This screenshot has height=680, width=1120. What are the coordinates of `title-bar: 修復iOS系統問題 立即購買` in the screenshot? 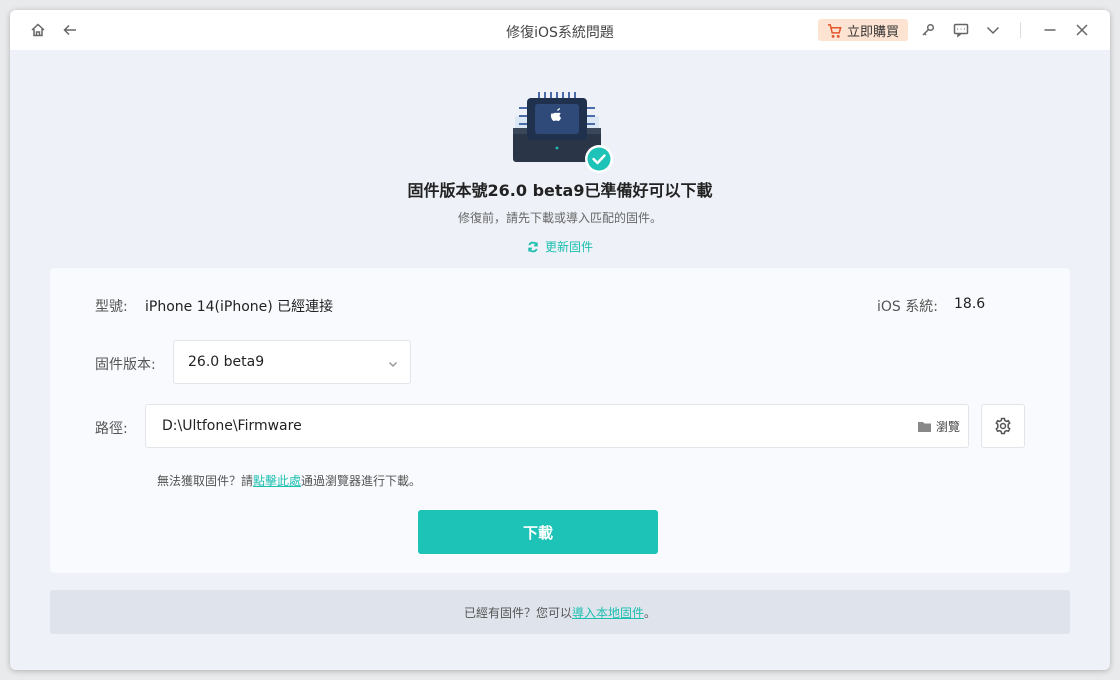 It's located at (560, 30).